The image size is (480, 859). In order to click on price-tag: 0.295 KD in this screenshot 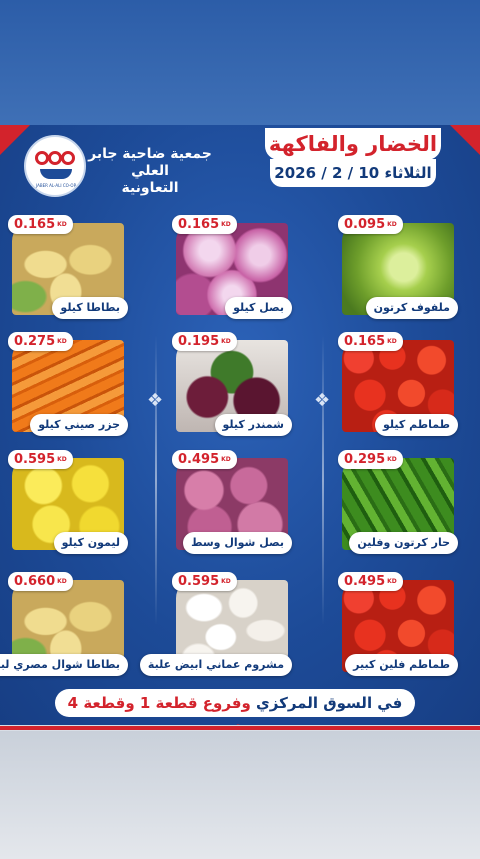, I will do `click(370, 459)`.